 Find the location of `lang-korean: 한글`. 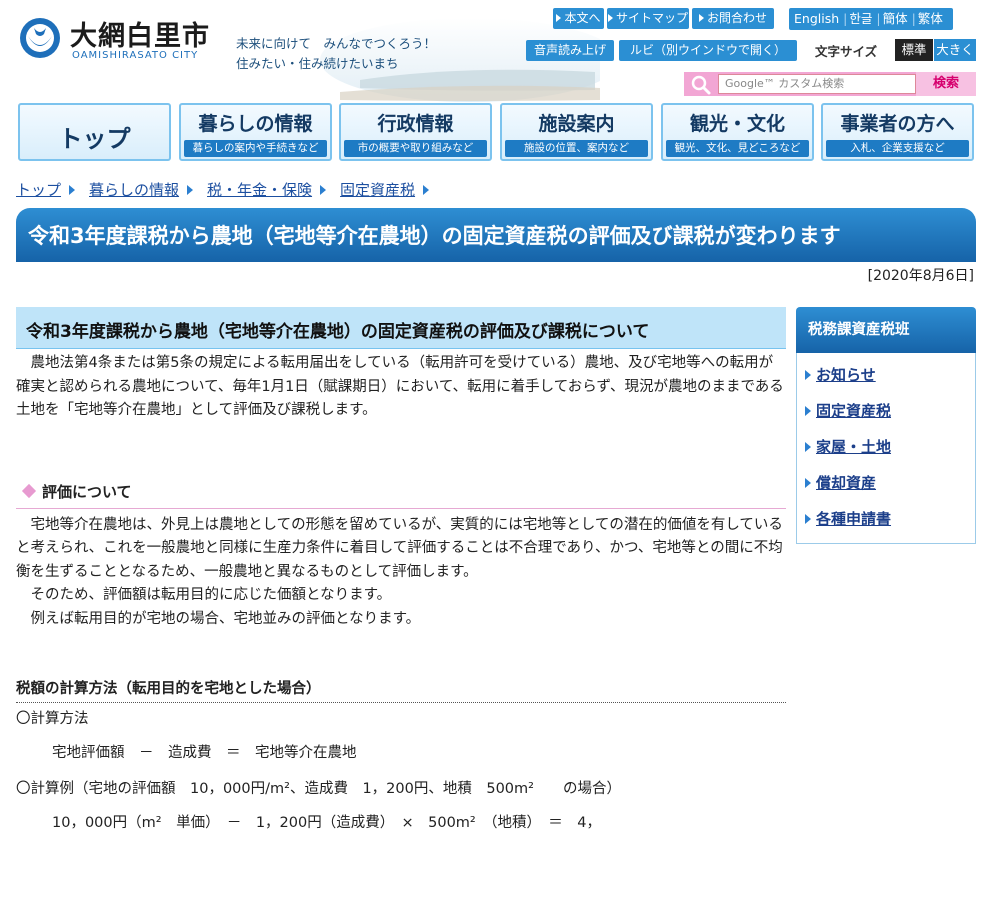

lang-korean: 한글 is located at coordinates (860, 18).